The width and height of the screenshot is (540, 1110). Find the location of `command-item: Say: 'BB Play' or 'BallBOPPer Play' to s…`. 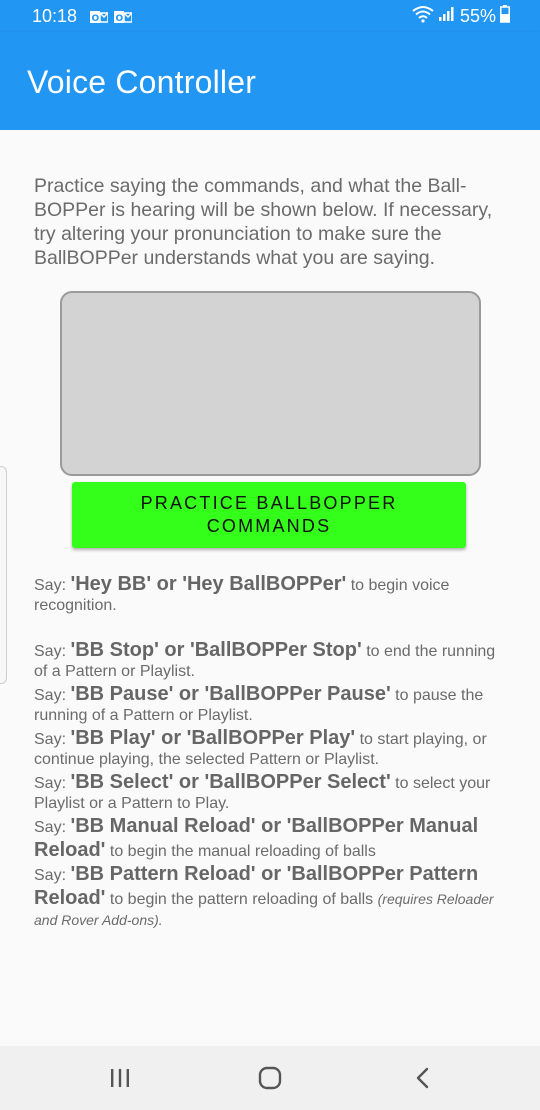

command-item: Say: 'BB Play' or 'BallBOPPer Play' to s… is located at coordinates (260, 747).